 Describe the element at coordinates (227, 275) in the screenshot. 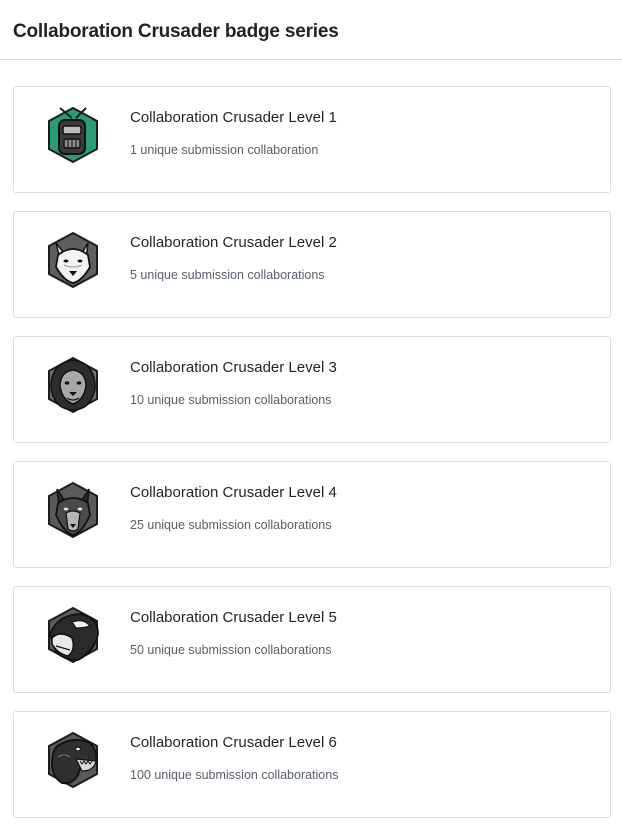

I see `badge-description: 5 unique submission collaborations` at that location.